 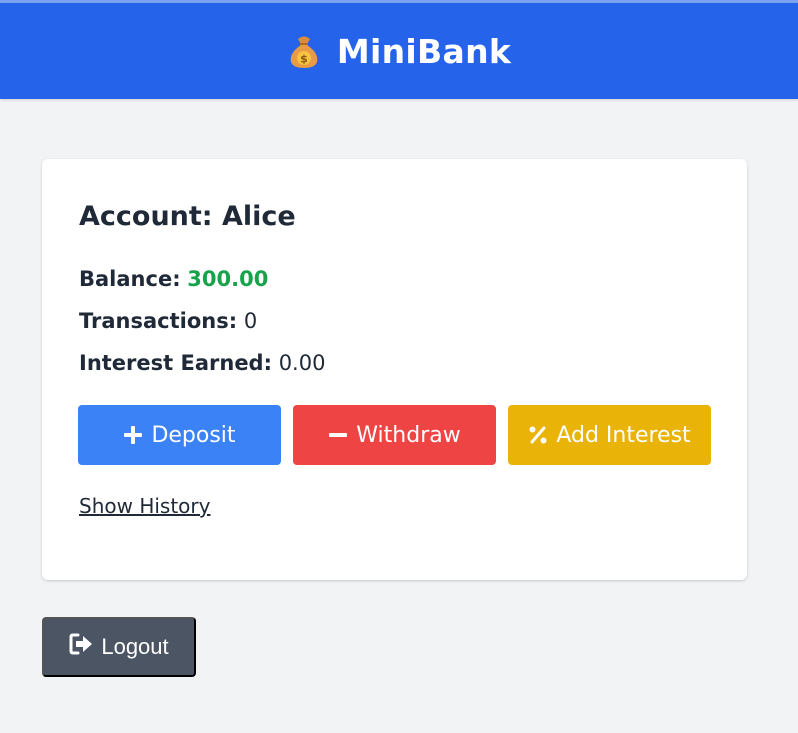 I want to click on app-header: $ MiniBank, so click(x=399, y=49).